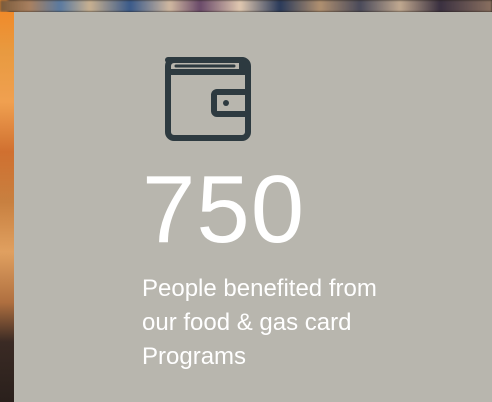 The image size is (492, 402). I want to click on stat-description-line-3: Programs, so click(194, 356).